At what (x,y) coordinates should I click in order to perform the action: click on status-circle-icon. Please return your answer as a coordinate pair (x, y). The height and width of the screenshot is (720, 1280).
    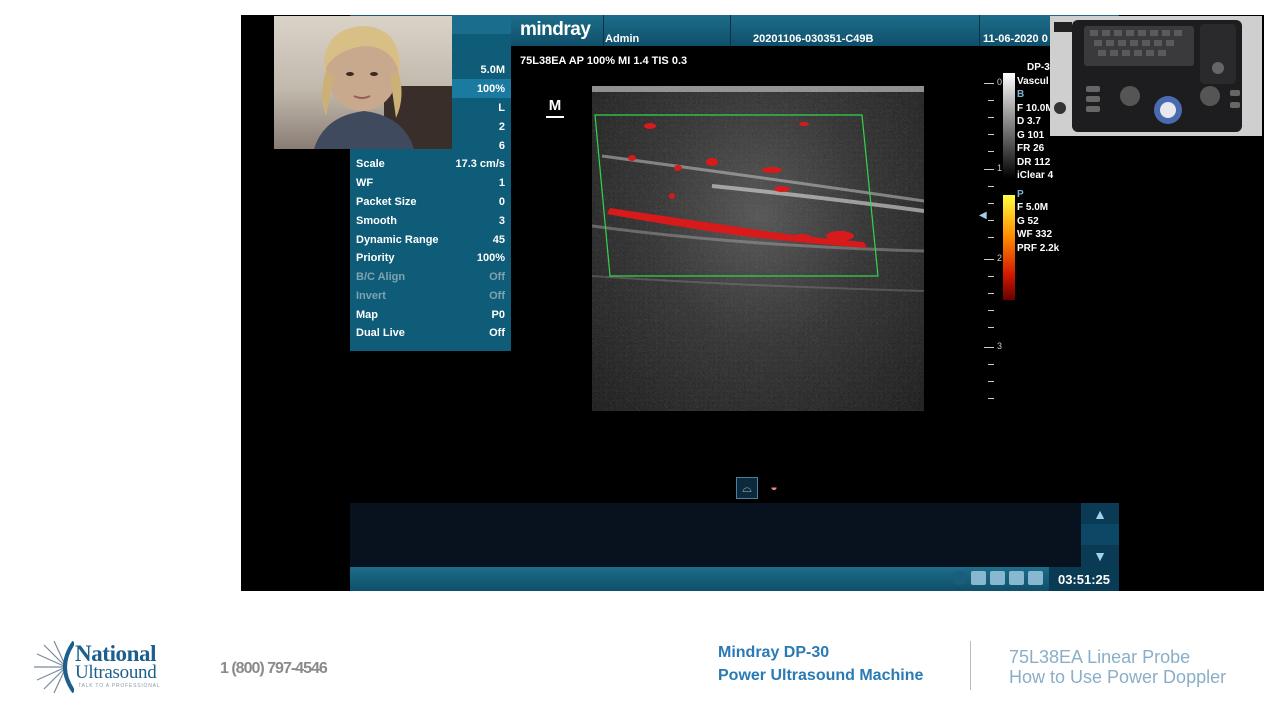
    Looking at the image, I should click on (959, 578).